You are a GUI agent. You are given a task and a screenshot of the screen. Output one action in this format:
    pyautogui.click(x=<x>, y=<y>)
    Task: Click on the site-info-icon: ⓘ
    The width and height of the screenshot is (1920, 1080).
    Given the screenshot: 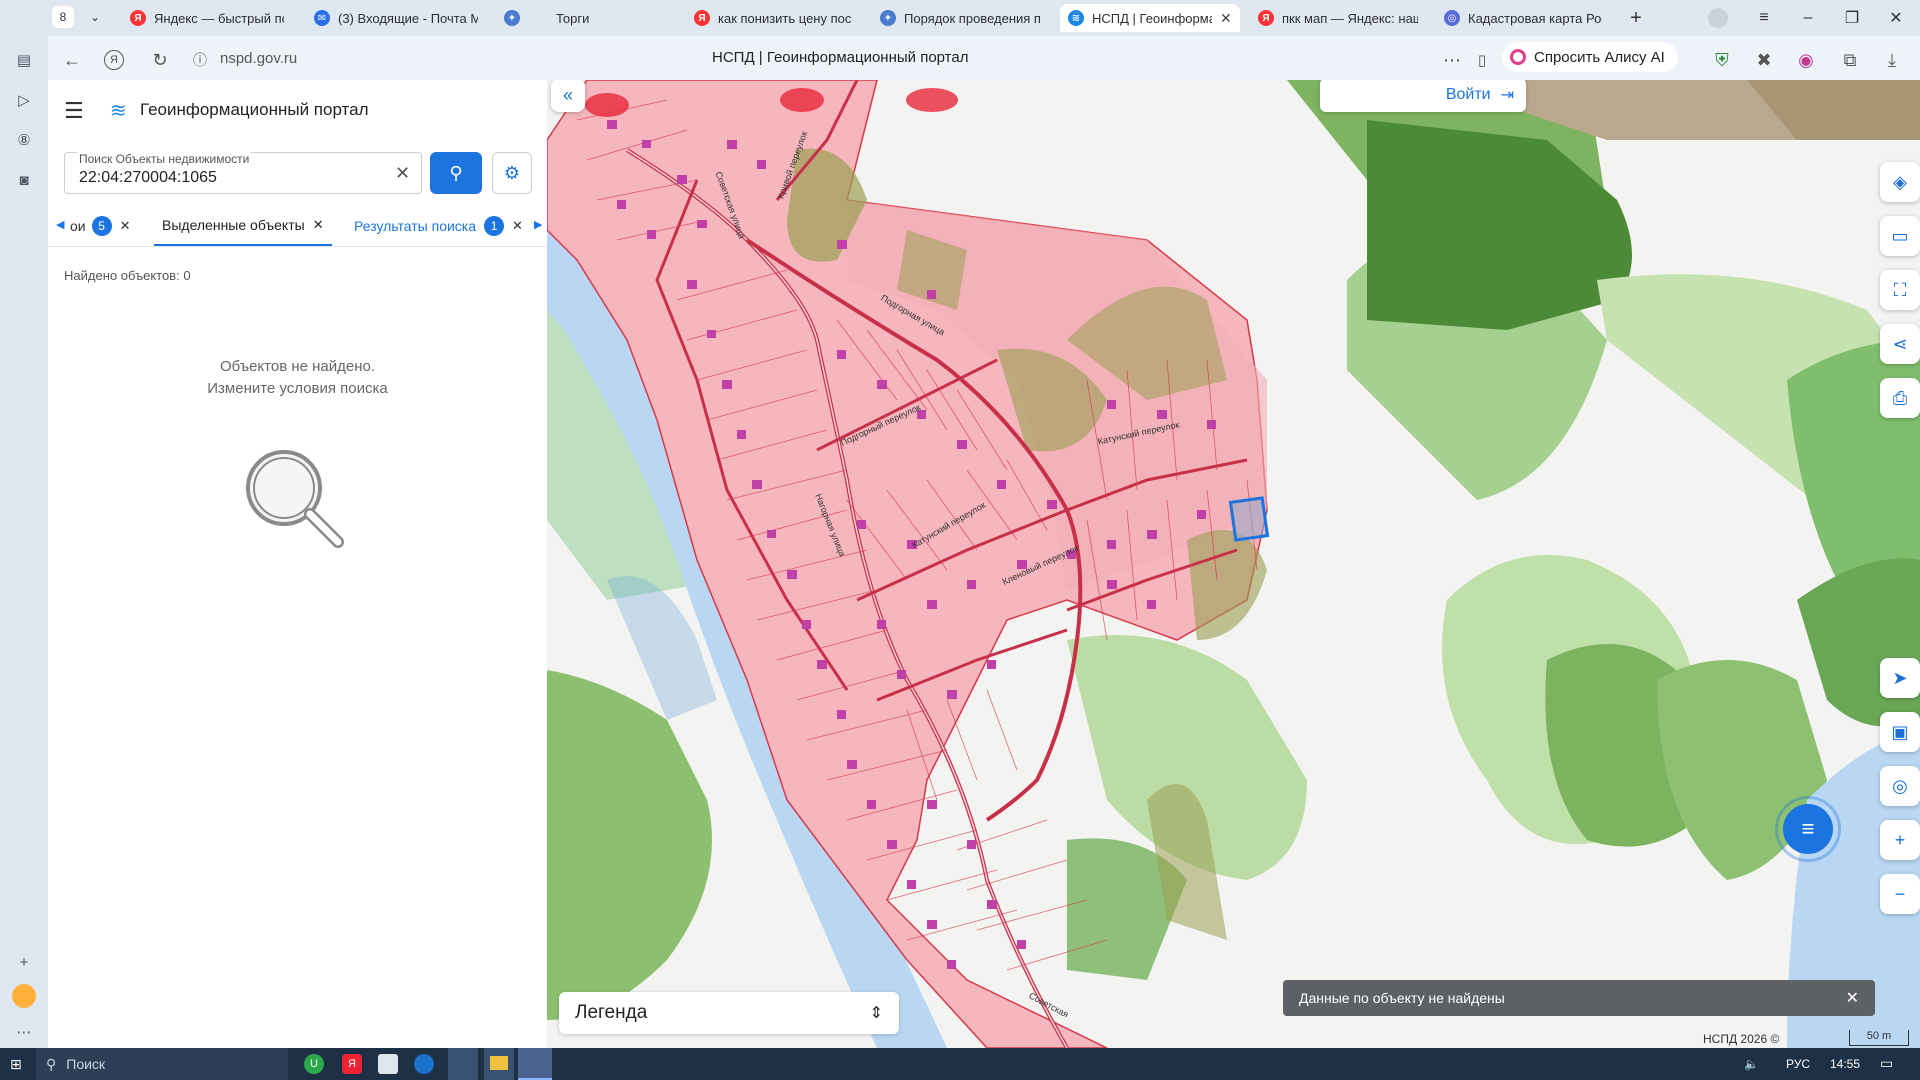 What is the action you would take?
    pyautogui.click(x=200, y=60)
    